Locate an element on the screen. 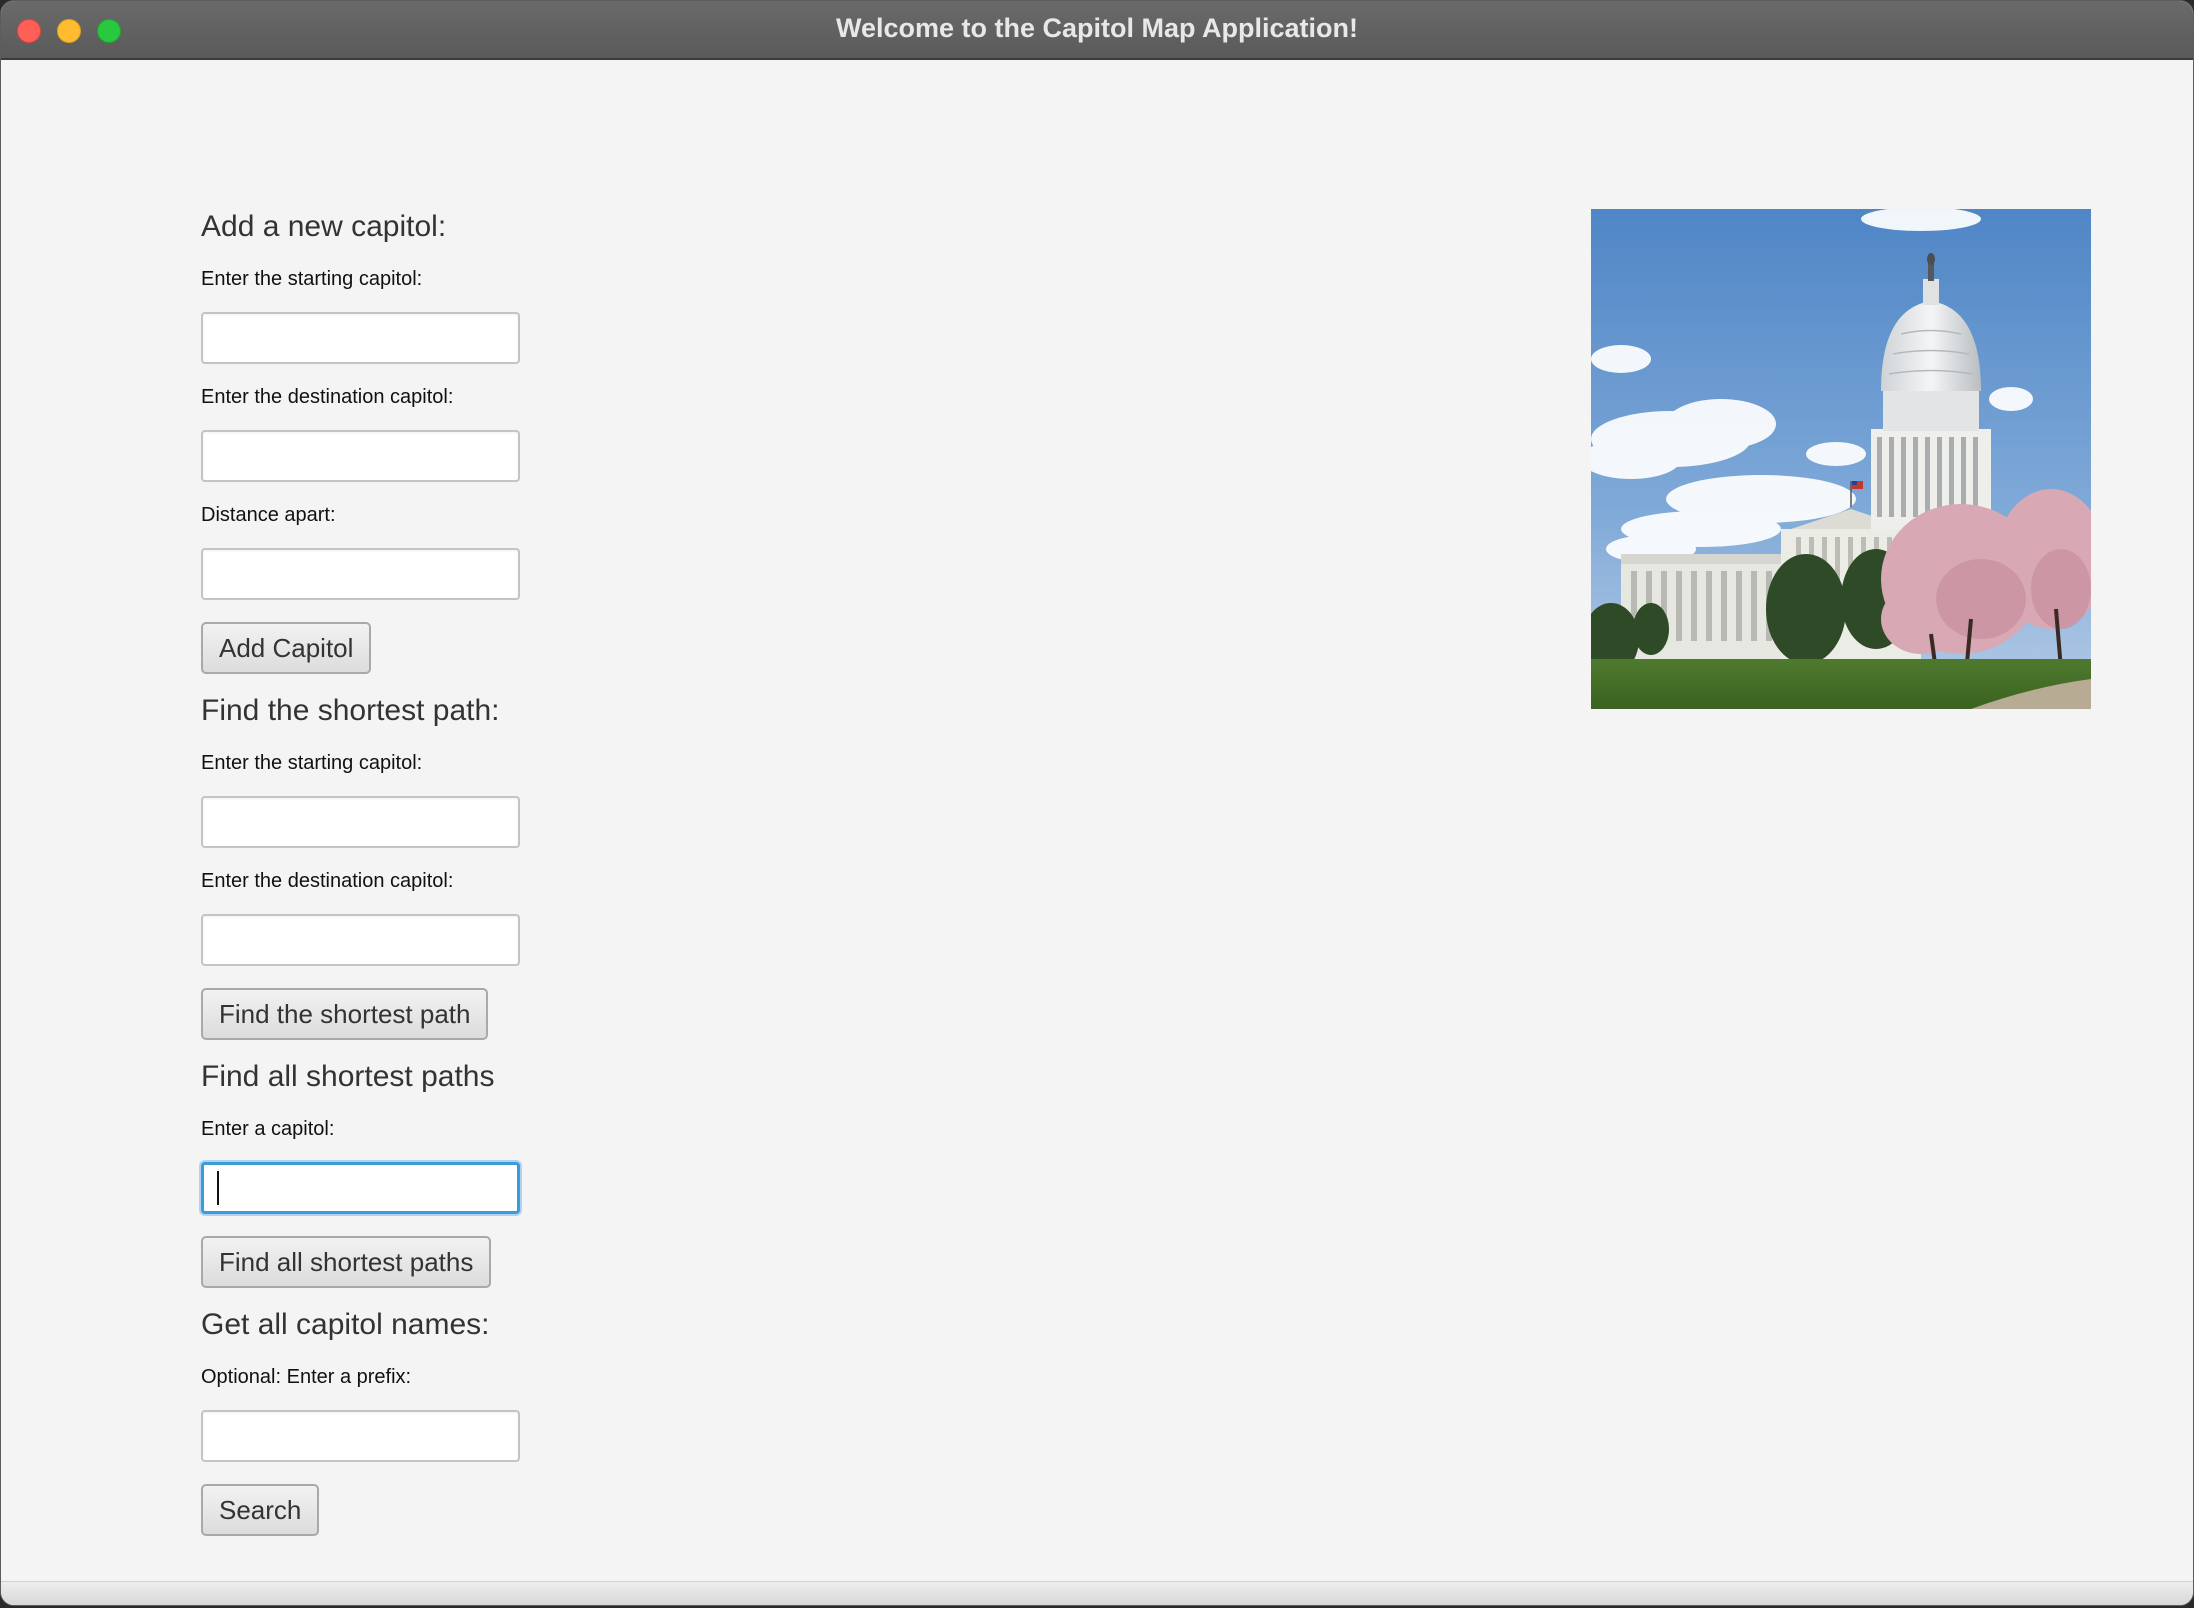  search-button: Search is located at coordinates (260, 1510).